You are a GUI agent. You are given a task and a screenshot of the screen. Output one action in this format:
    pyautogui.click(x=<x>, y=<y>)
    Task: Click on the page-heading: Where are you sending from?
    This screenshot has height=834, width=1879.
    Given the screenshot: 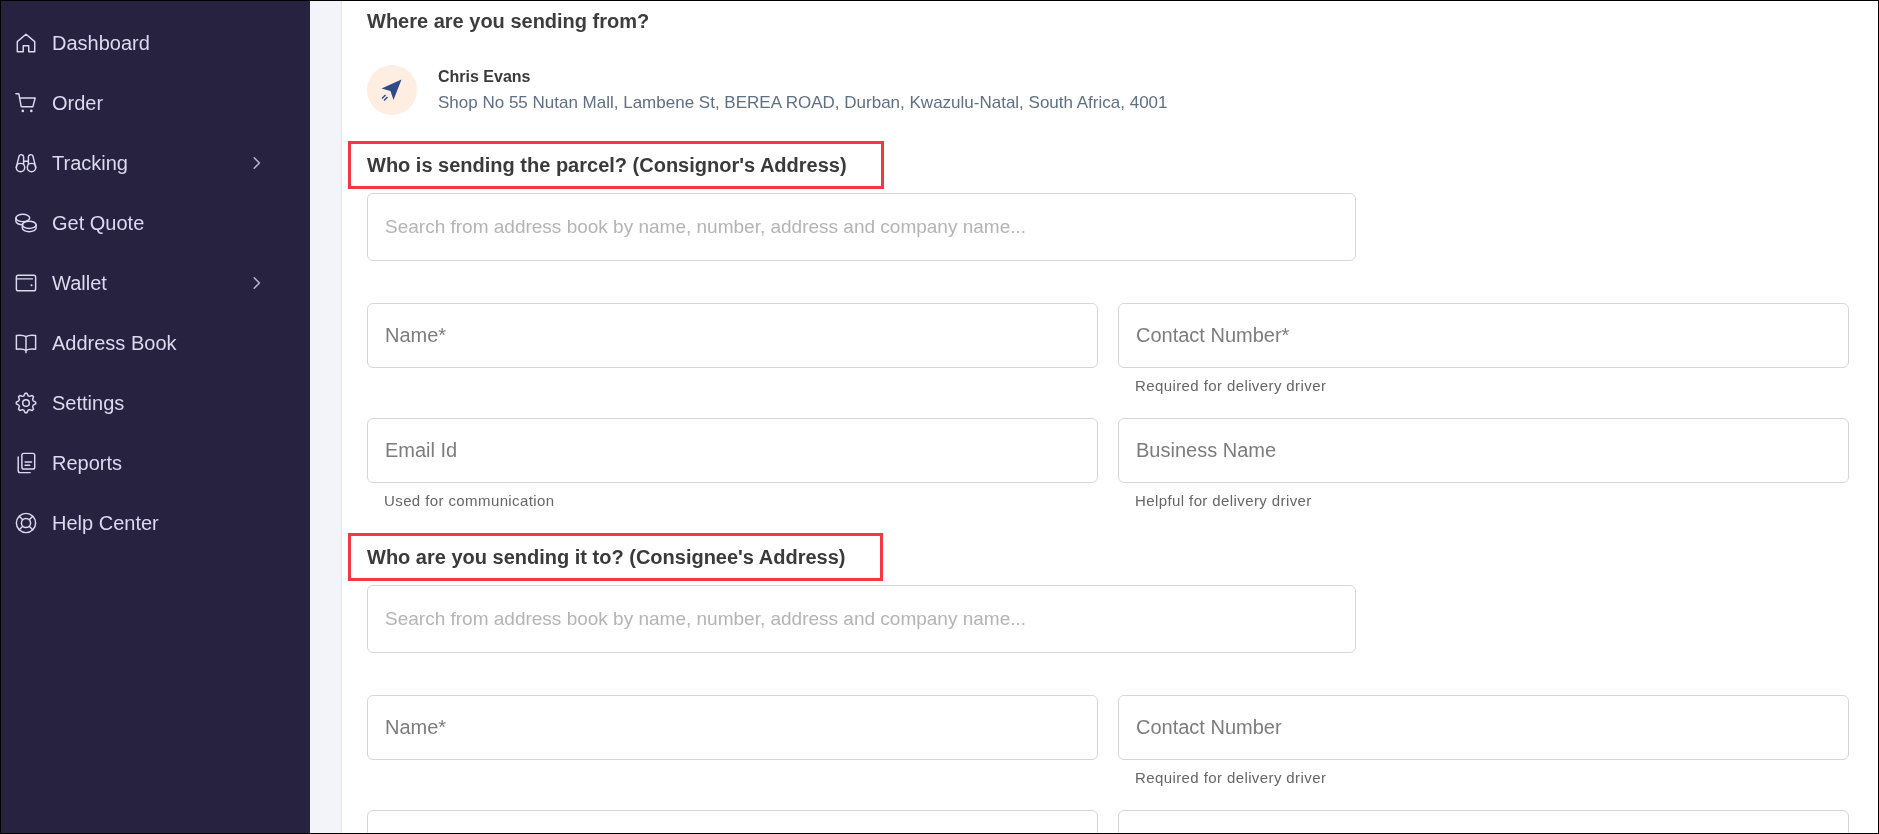 What is the action you would take?
    pyautogui.click(x=509, y=21)
    